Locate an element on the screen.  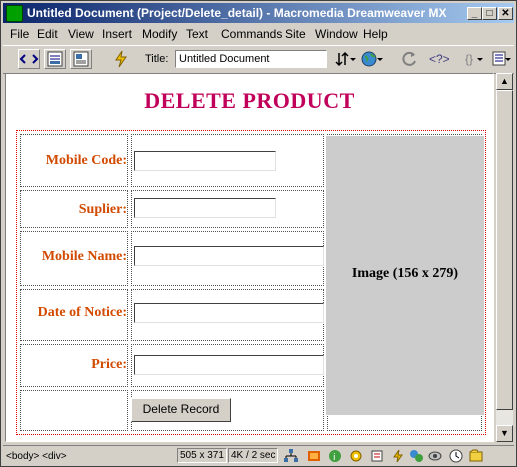
image-placeholder-label: Image (156 x 279) is located at coordinates (405, 273).